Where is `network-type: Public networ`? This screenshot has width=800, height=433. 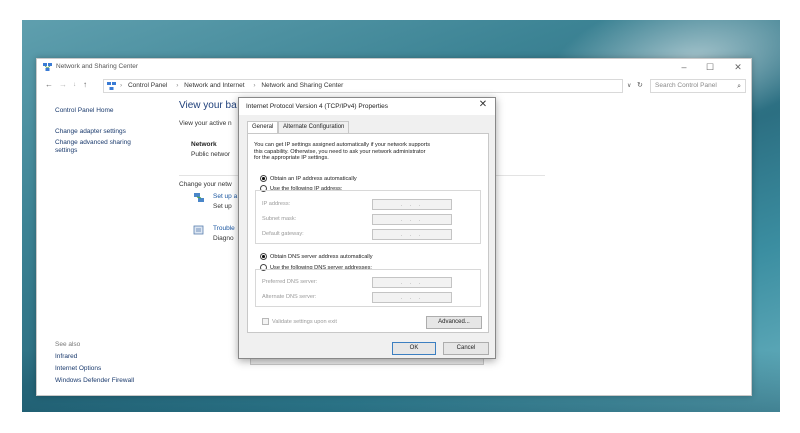
network-type: Public networ is located at coordinates (211, 154).